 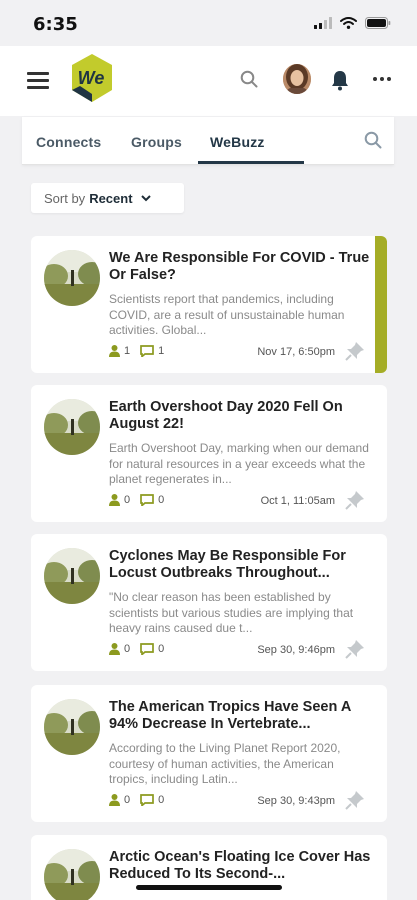 I want to click on header-search-icon, so click(x=249, y=81).